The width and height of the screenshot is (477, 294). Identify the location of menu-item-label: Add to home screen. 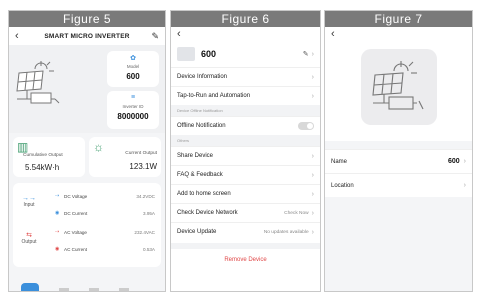
(204, 194).